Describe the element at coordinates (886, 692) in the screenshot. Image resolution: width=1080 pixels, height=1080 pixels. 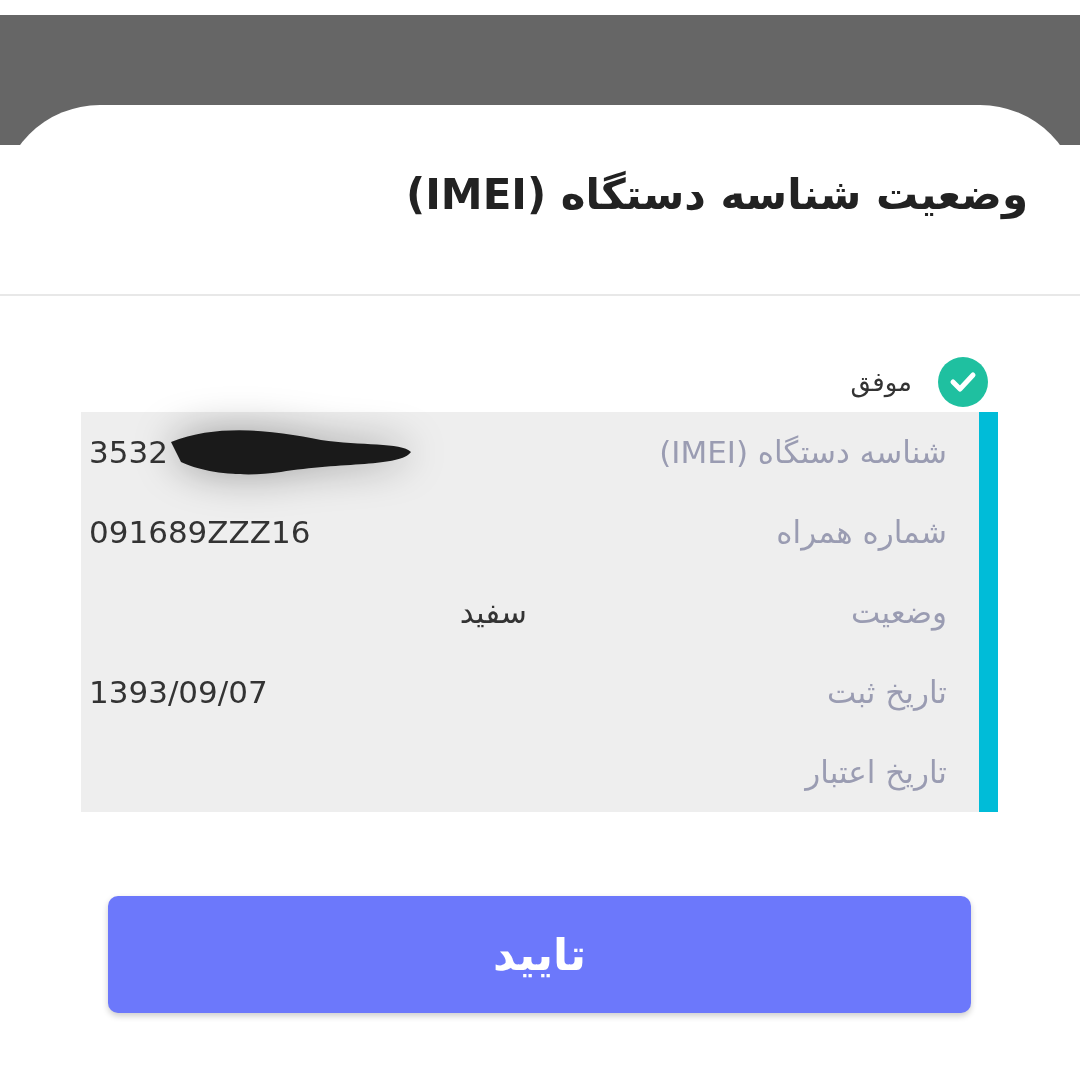
I see `field-label: تاریخ ثبت` at that location.